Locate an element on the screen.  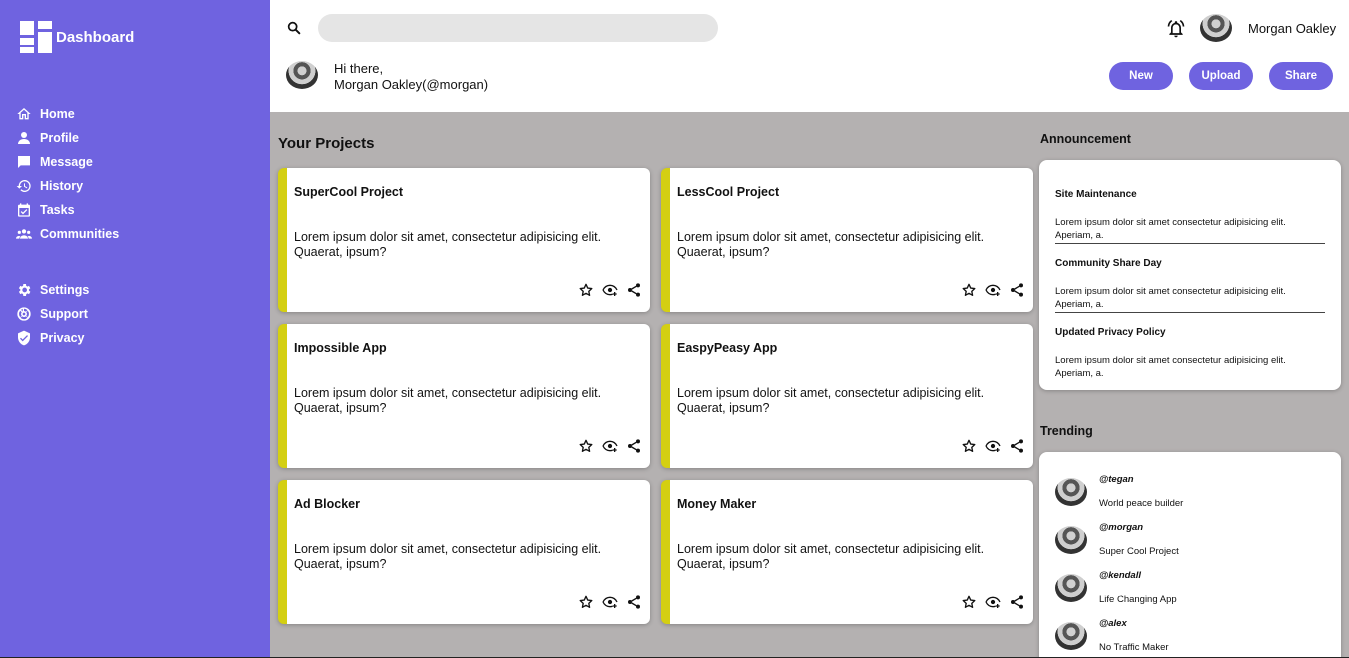
trending-description: Life Changing App is located at coordinates (1138, 599).